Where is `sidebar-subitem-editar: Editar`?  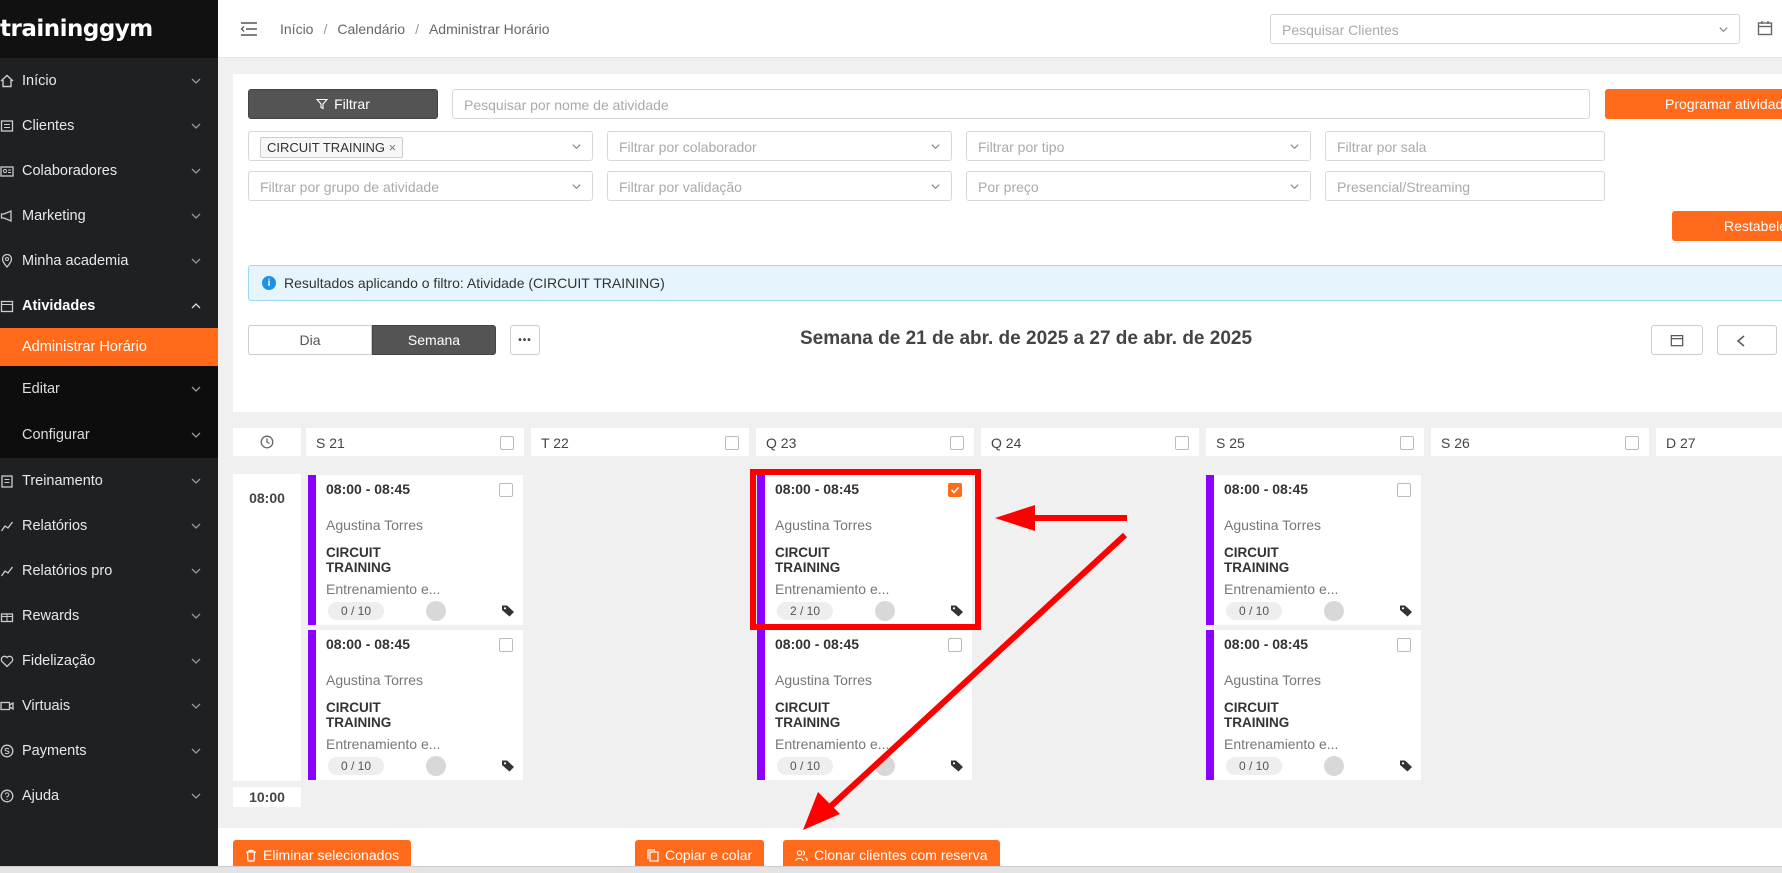
sidebar-subitem-editar: Editar is located at coordinates (109, 389).